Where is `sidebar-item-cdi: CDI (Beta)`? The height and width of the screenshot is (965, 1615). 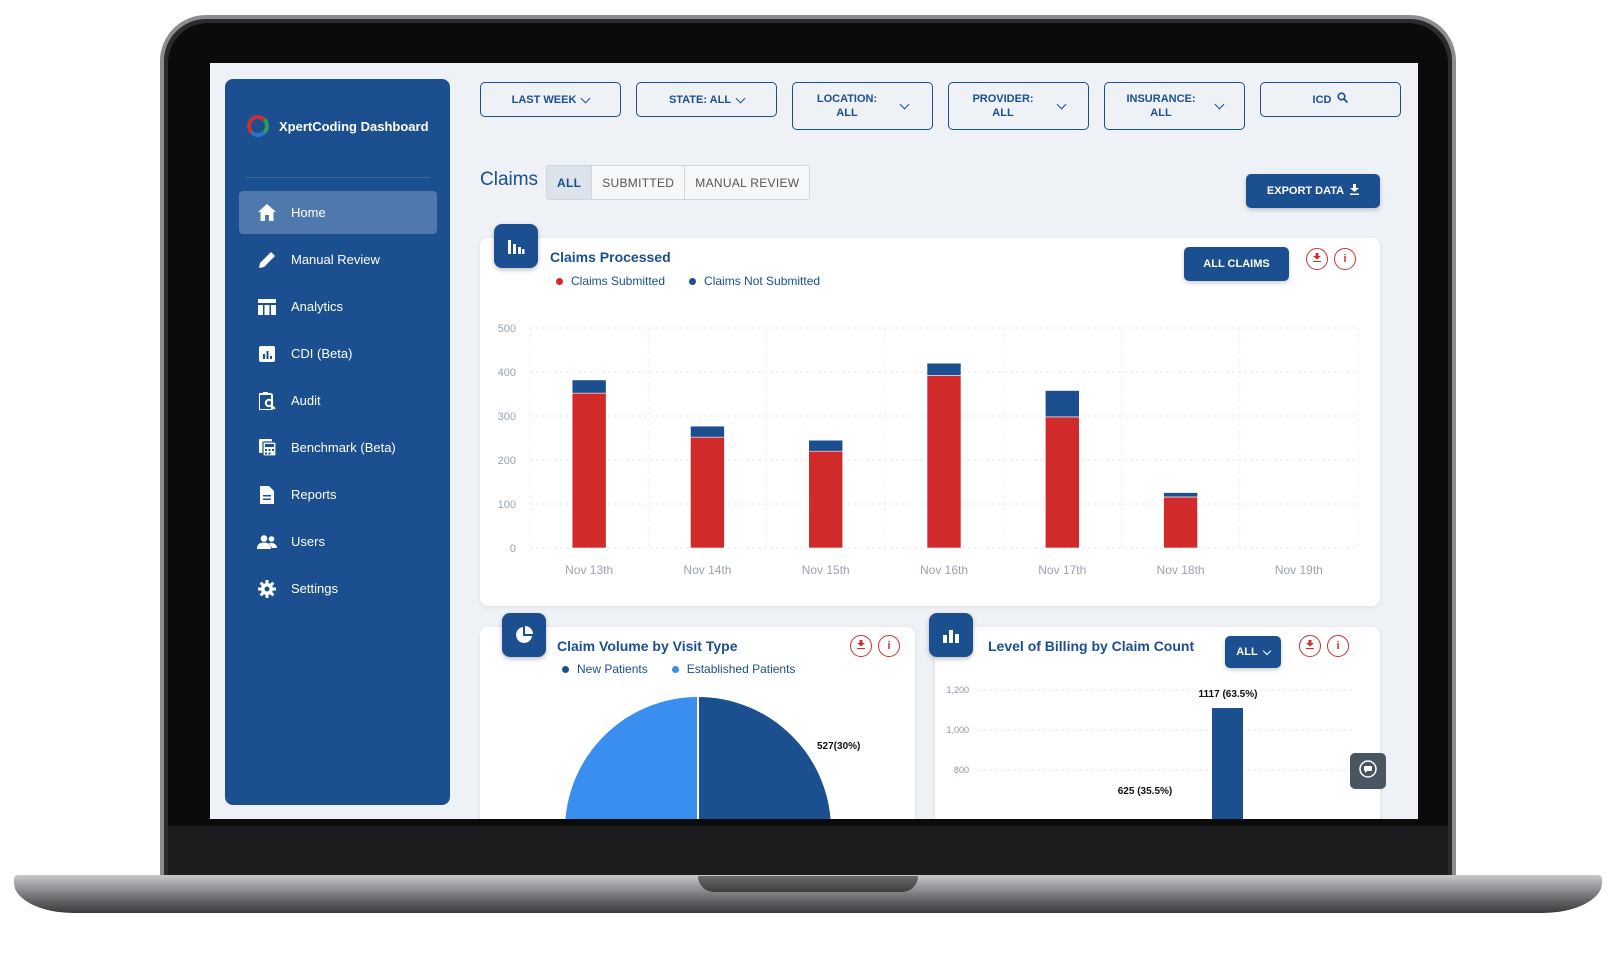
sidebar-item-cdi: CDI (Beta) is located at coordinates (338, 353).